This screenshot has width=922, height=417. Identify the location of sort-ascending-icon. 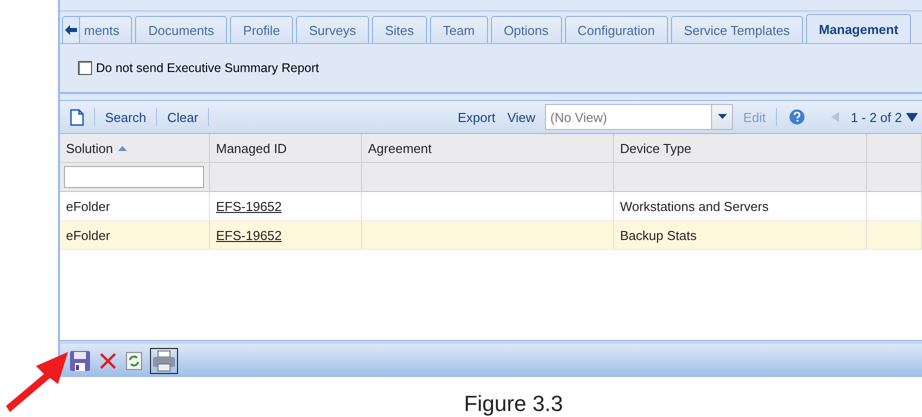
(122, 148).